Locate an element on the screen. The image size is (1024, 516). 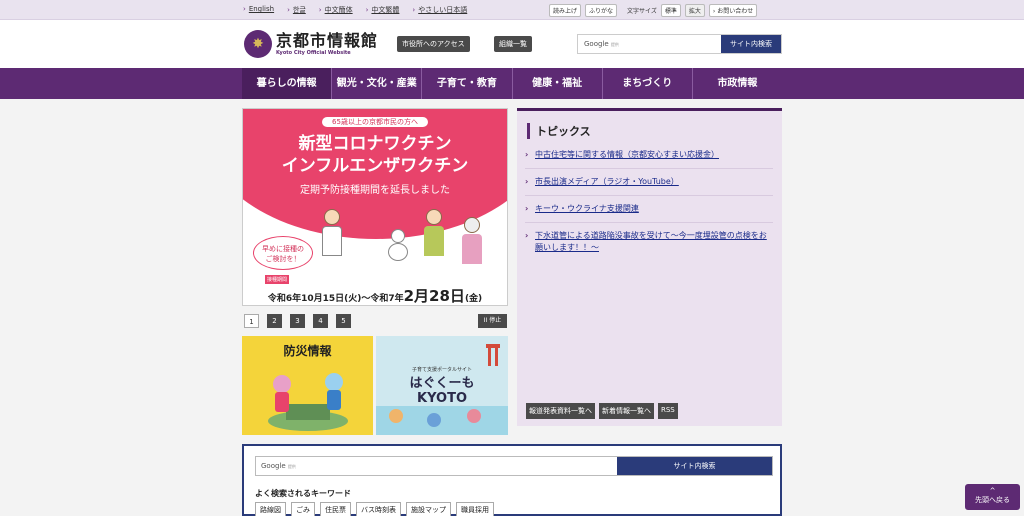
banner-subheadline: 定期予防接種期間を延長しました is located at coordinates (375, 190).